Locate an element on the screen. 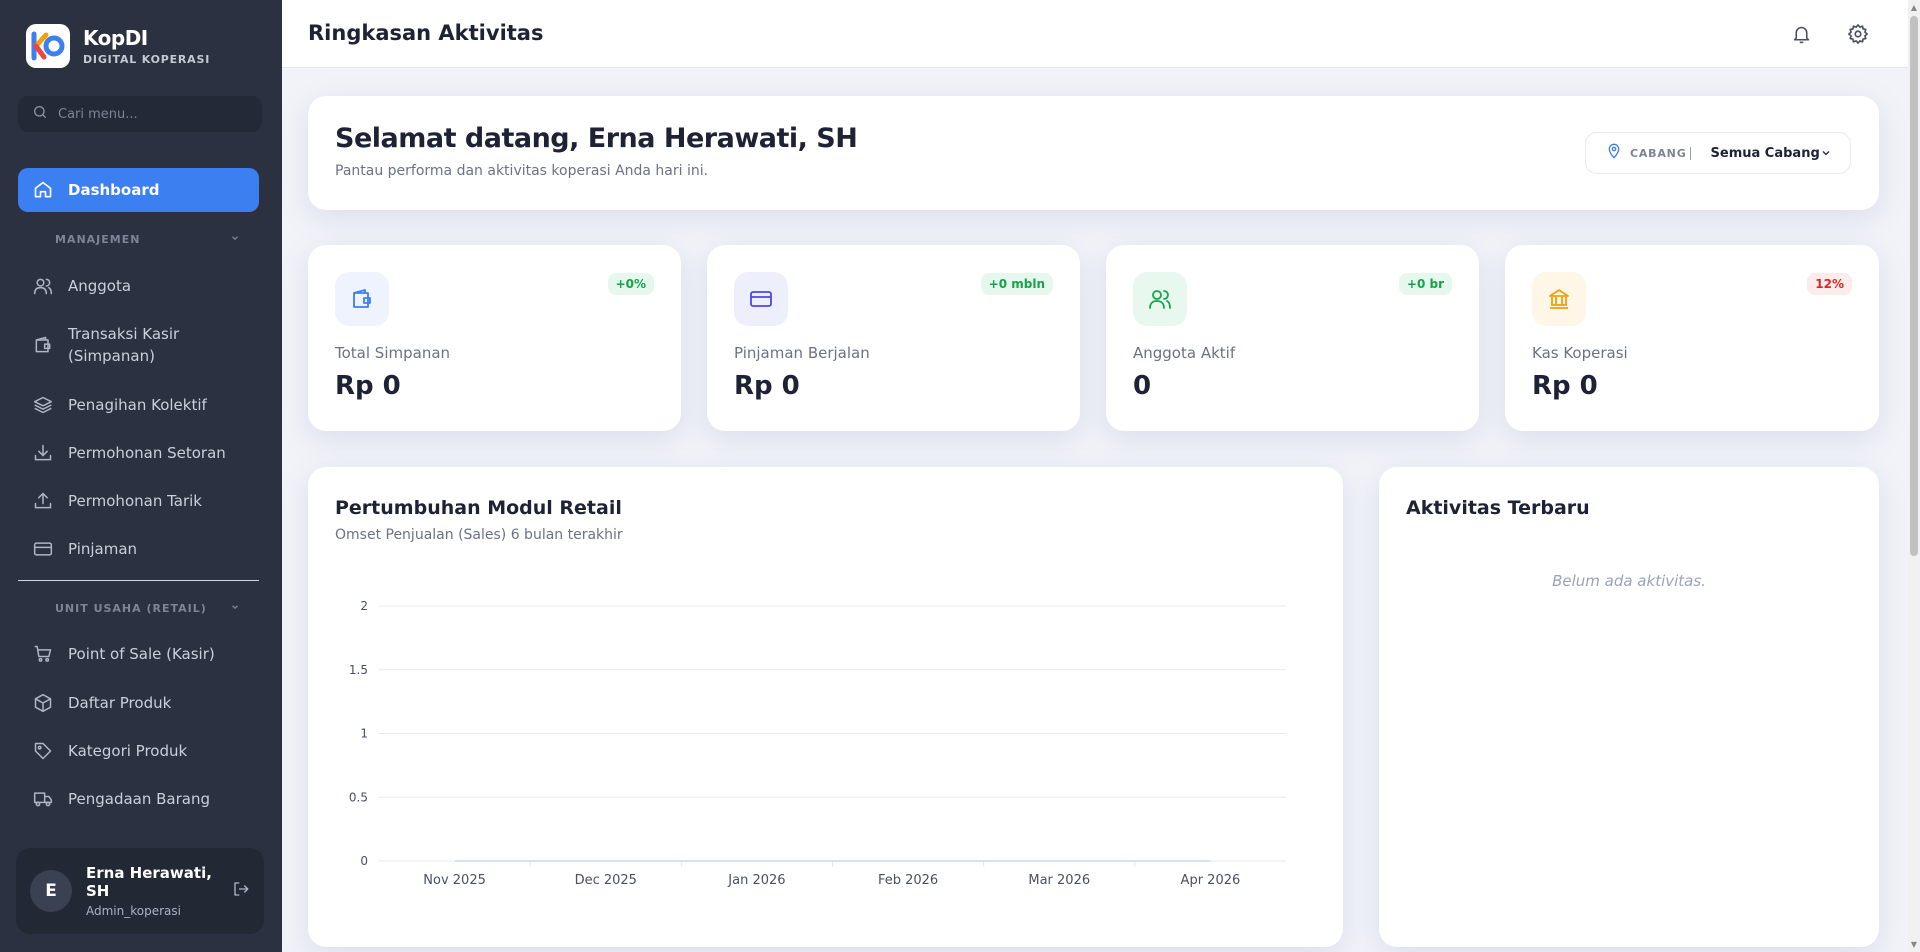 The height and width of the screenshot is (952, 1920). sidebar-divider is located at coordinates (138, 580).